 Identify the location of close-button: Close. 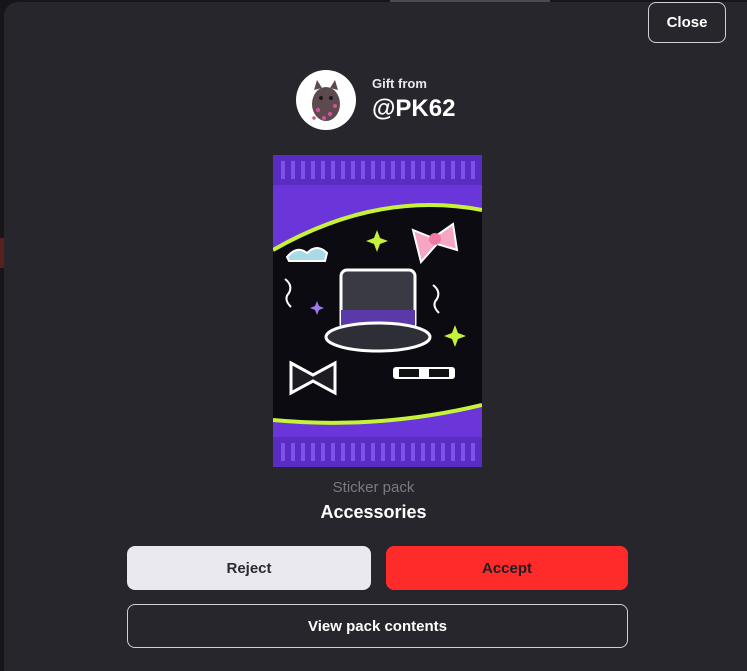
(687, 22).